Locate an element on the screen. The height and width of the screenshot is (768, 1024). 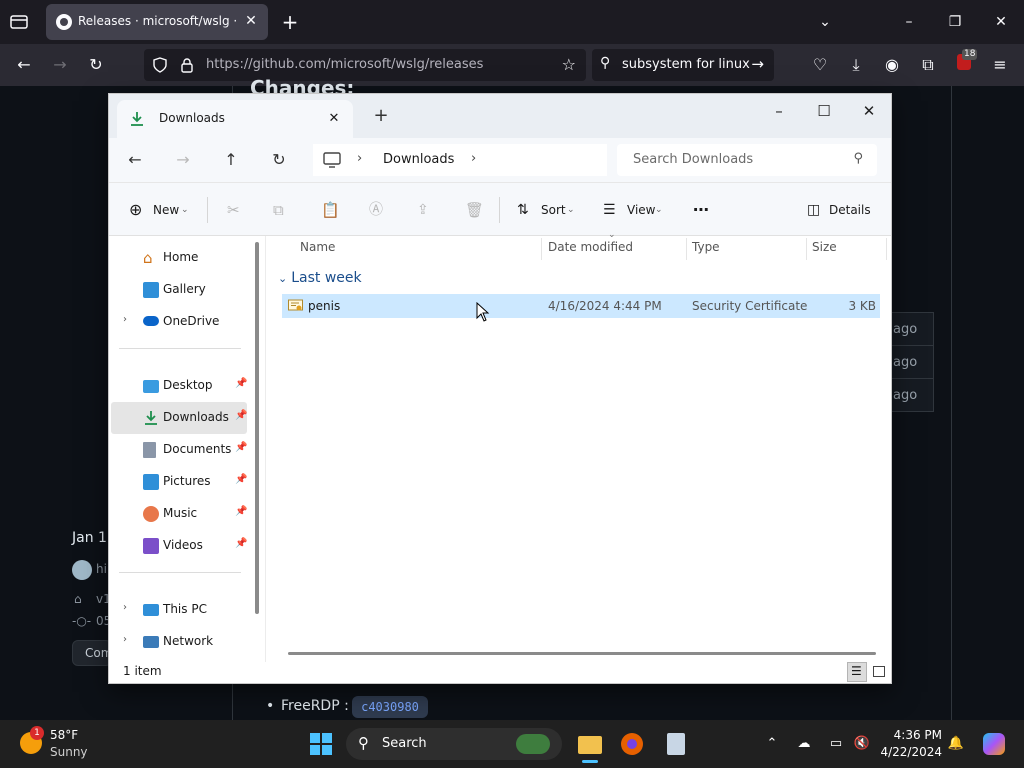
account-icon: ◉ is located at coordinates (892, 65).